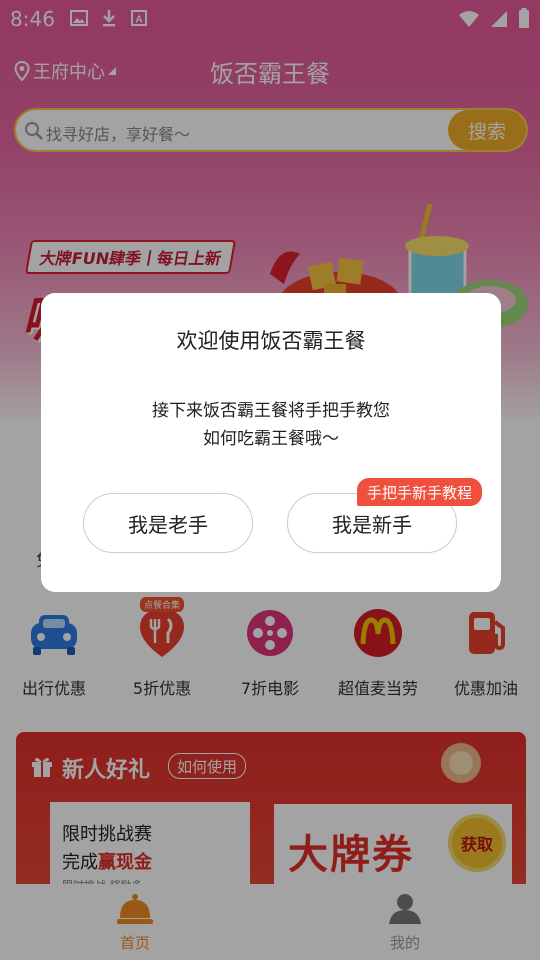  I want to click on dialog-message: 接下来饭否霸王餐将手把手教您 如何吃霸王餐哦～, so click(271, 425).